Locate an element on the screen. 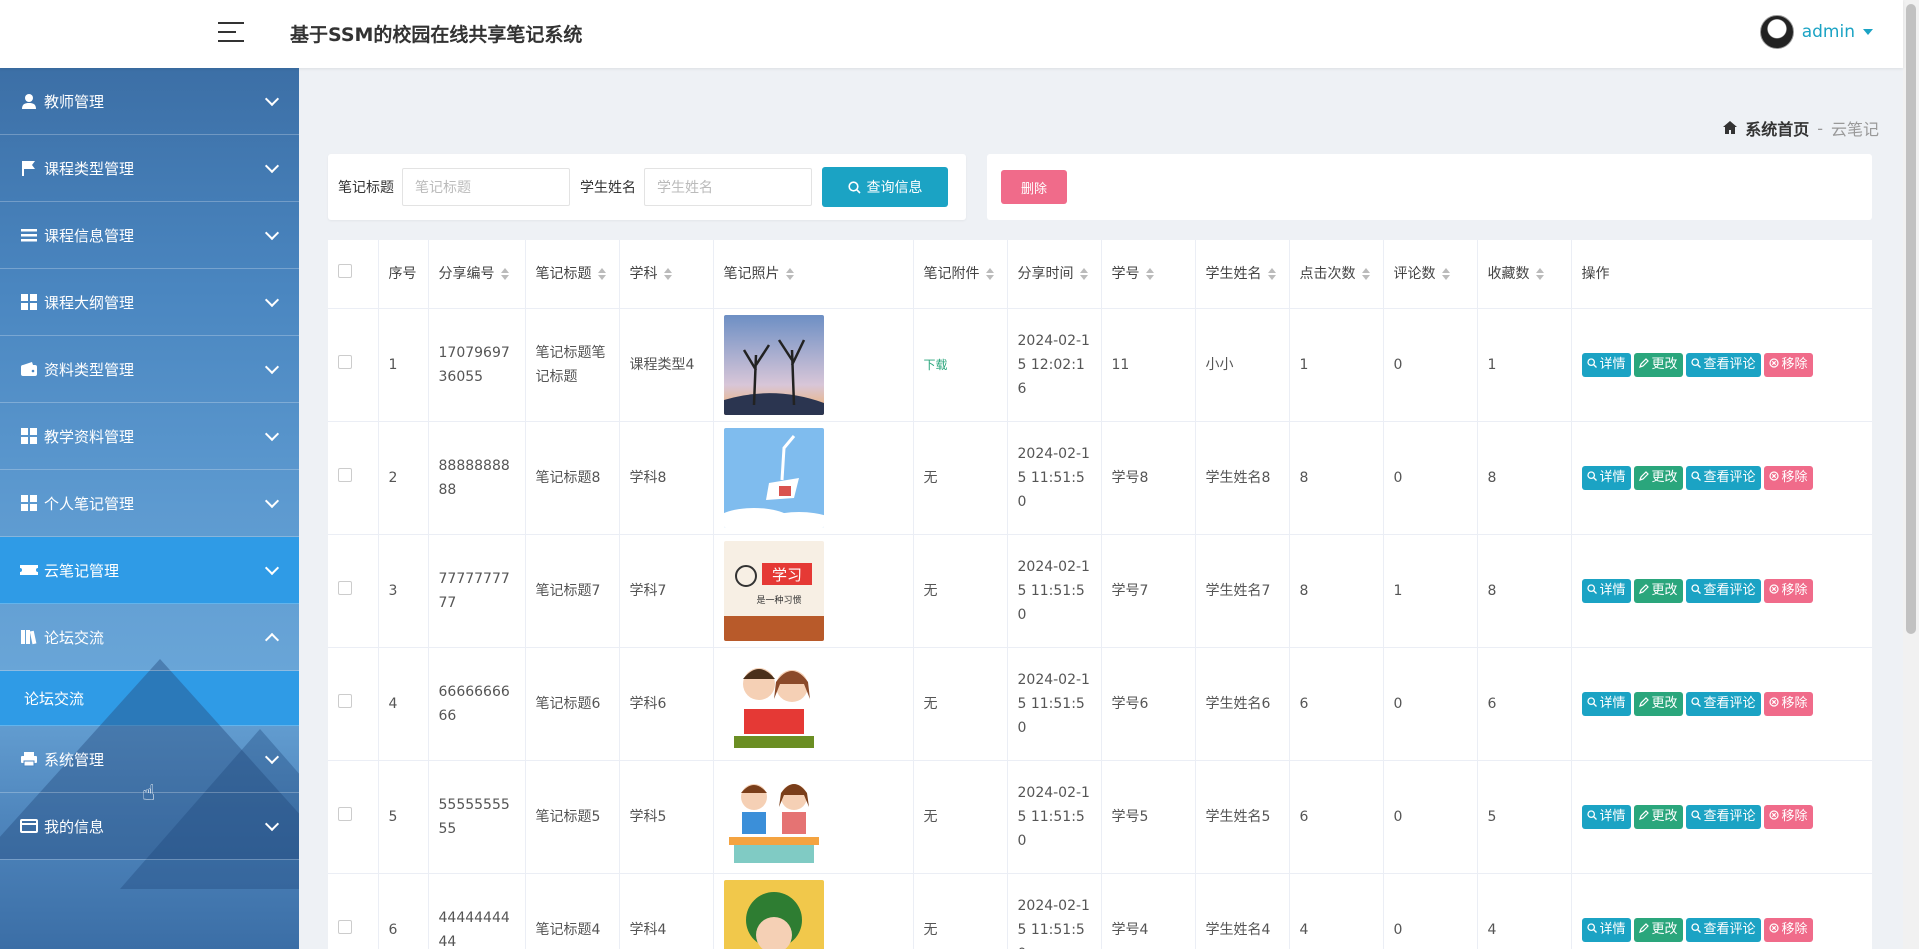 This screenshot has width=1919, height=949. sidebar-item-teaching-material: 教学资料管理 is located at coordinates (149, 436).